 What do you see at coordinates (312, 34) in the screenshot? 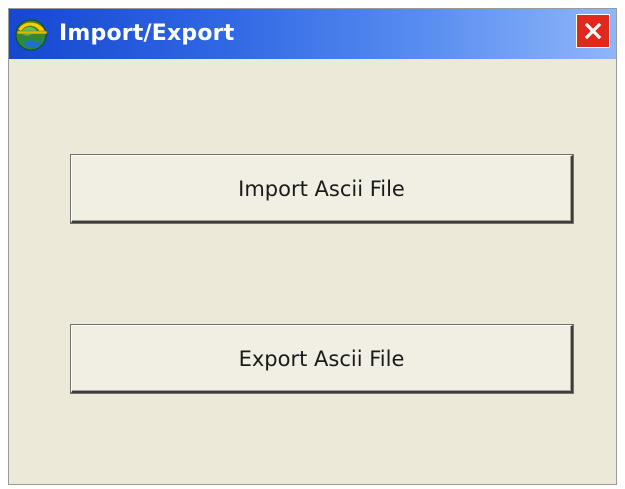
I see `title-bar: Import/Export` at bounding box center [312, 34].